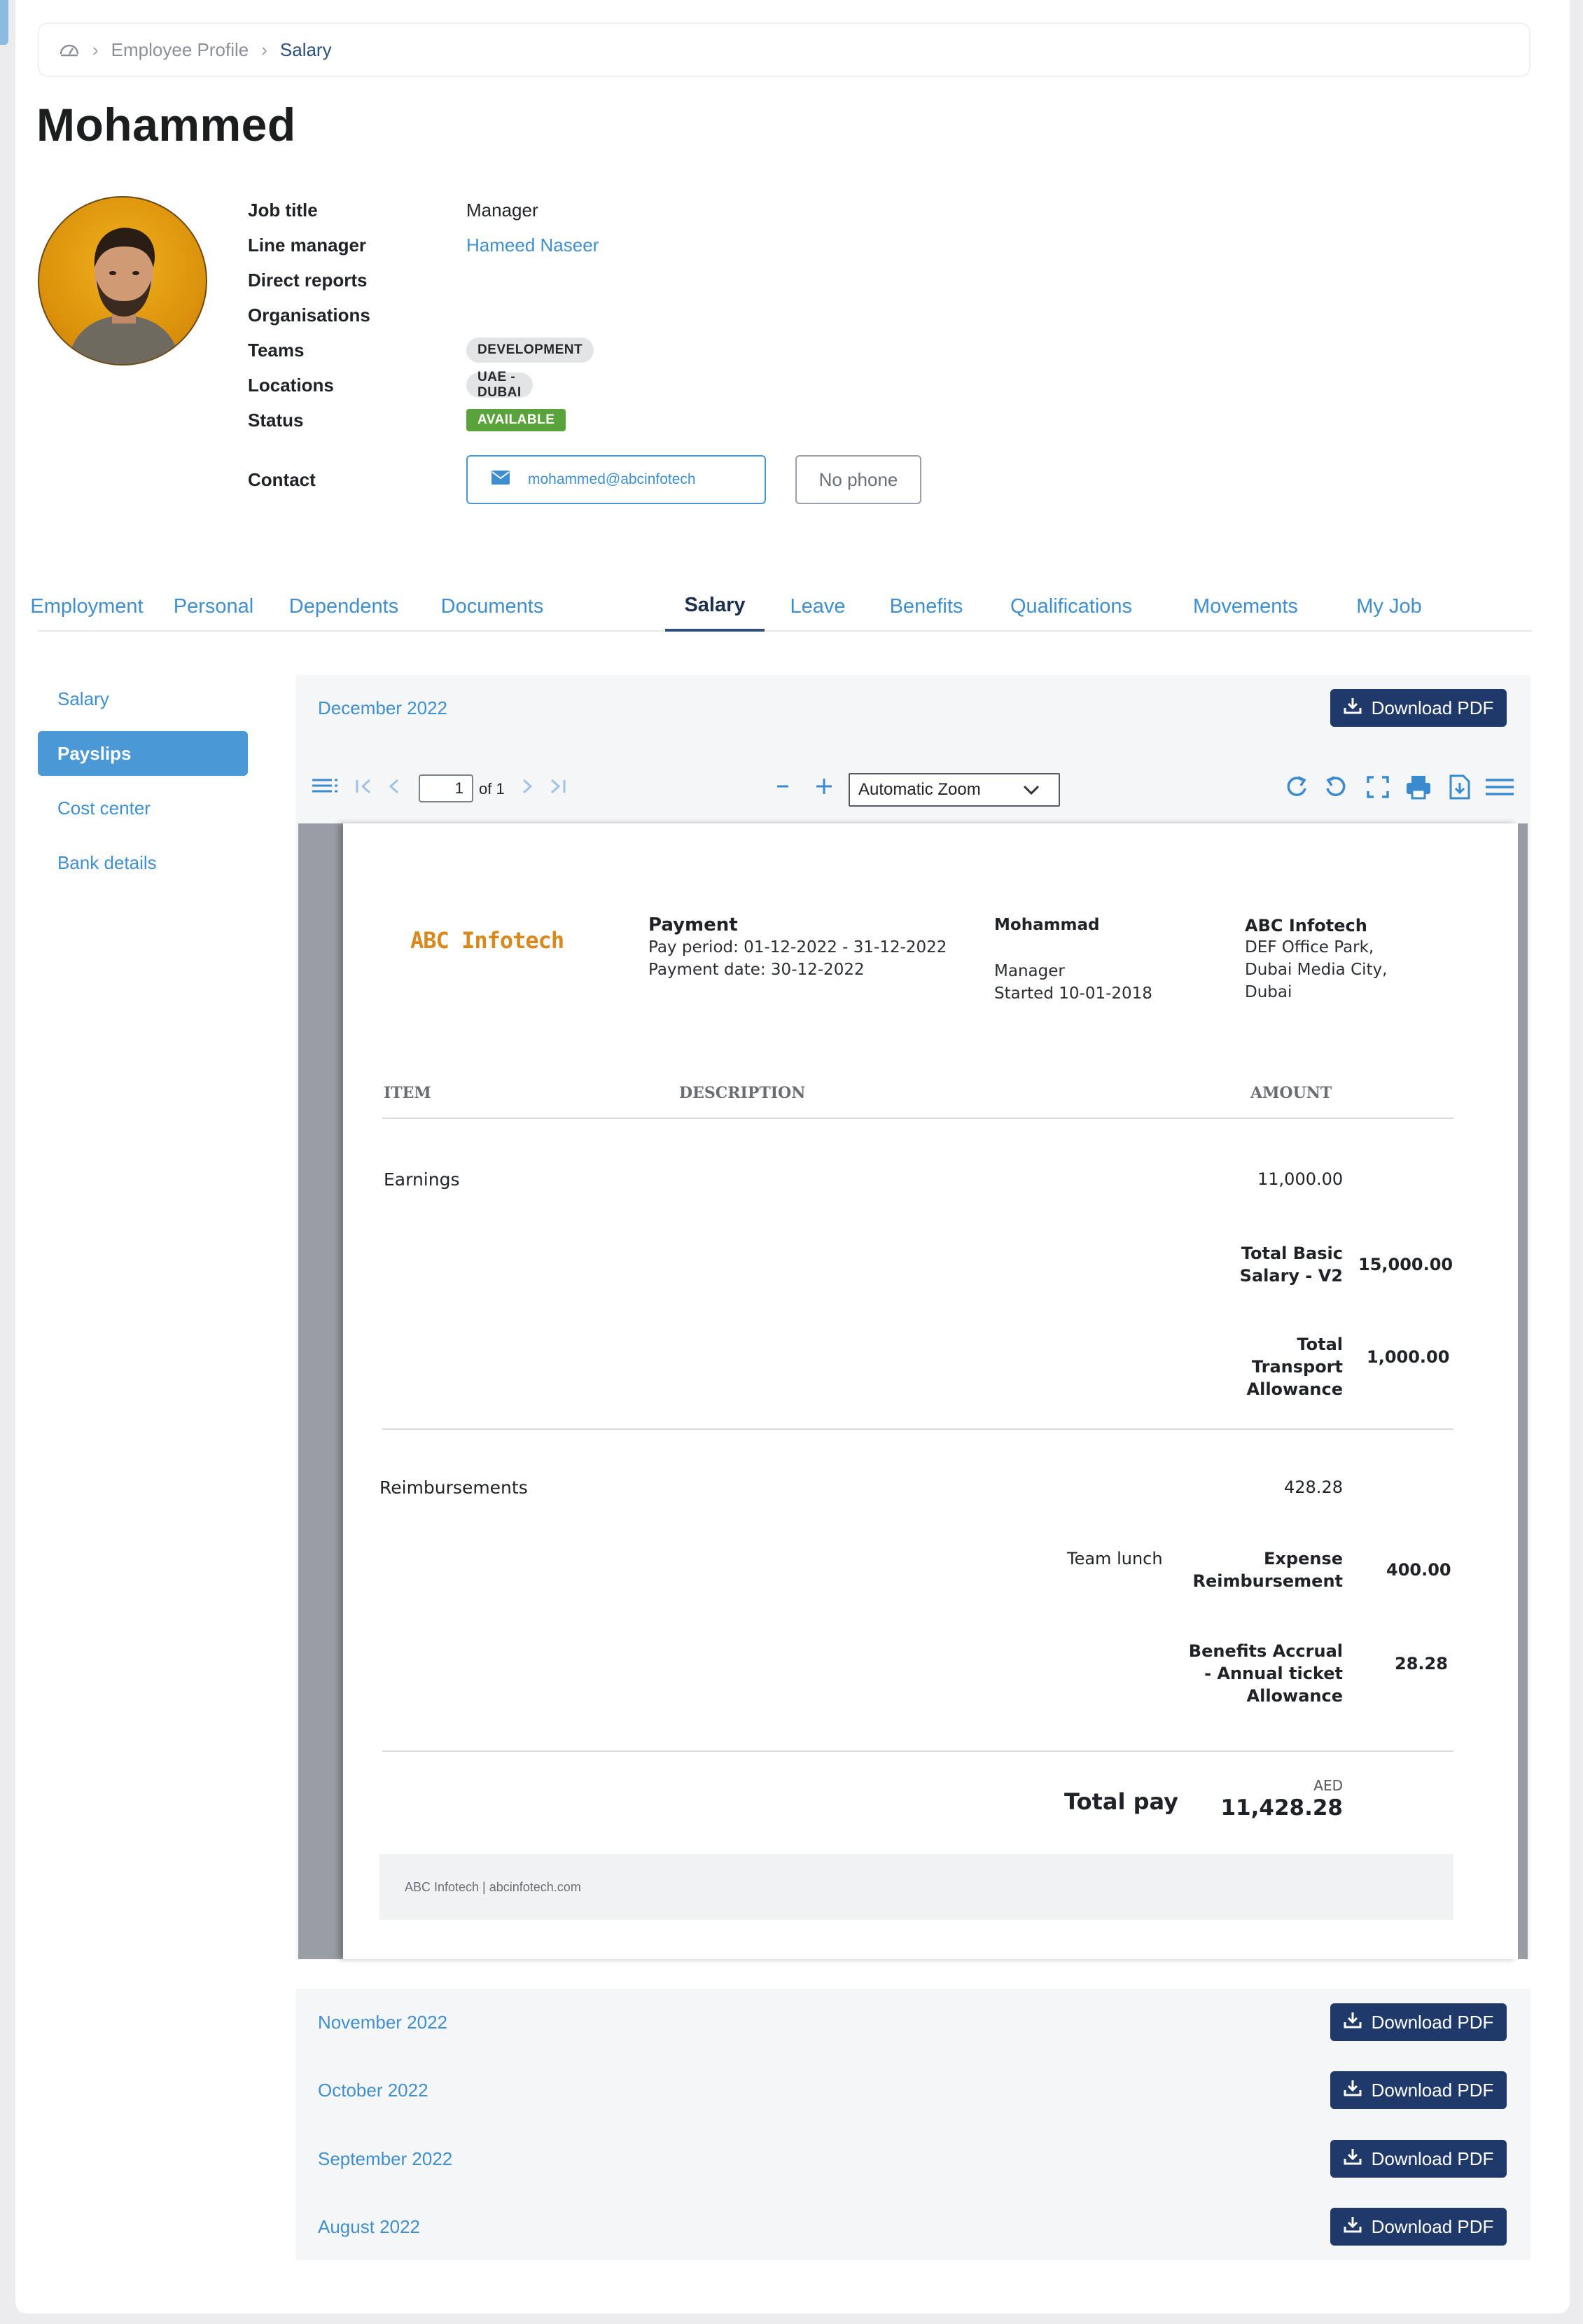  I want to click on expense-label-2: Reimbursement, so click(1268, 1581).